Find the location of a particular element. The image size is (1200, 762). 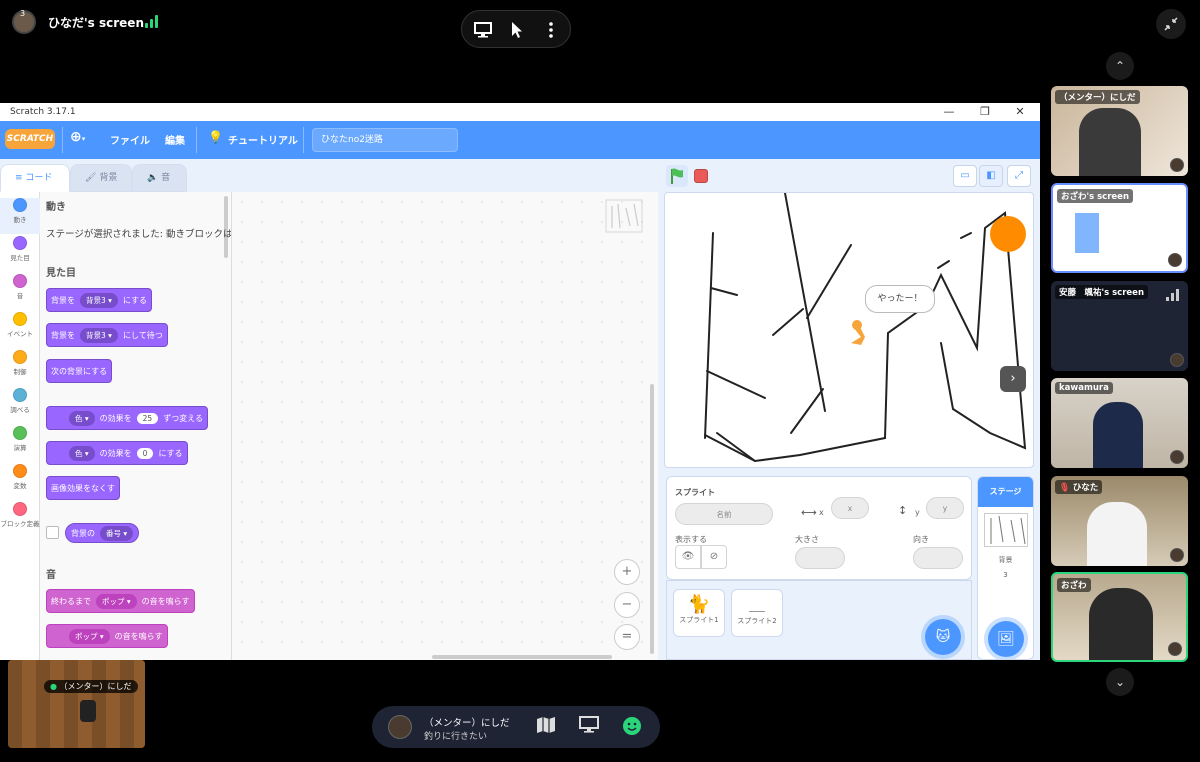

category-item: 演算 is located at coordinates (20, 444).